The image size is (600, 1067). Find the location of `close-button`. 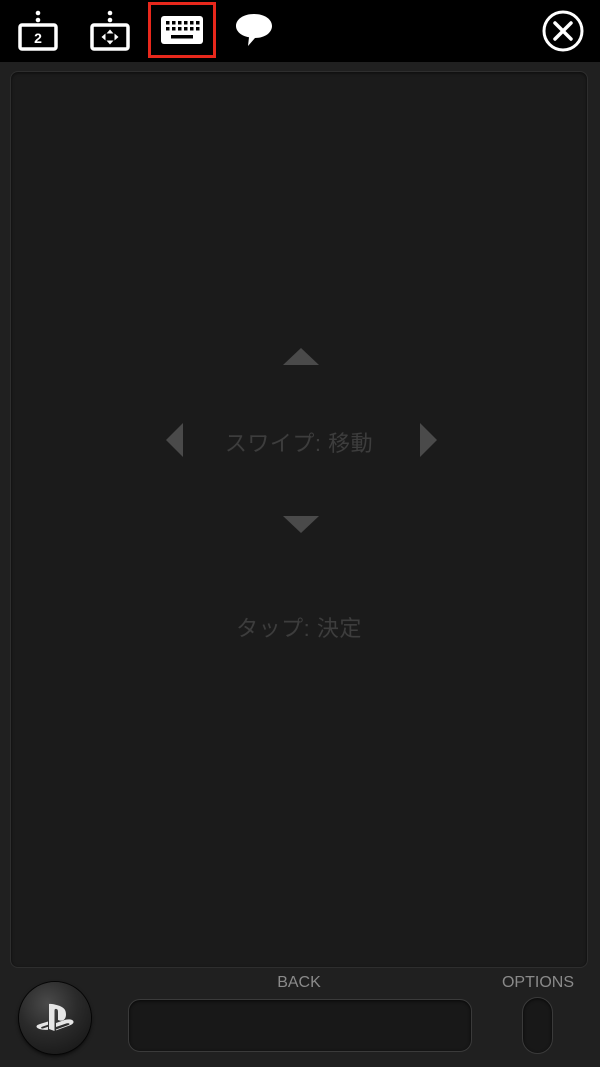

close-button is located at coordinates (563, 31).